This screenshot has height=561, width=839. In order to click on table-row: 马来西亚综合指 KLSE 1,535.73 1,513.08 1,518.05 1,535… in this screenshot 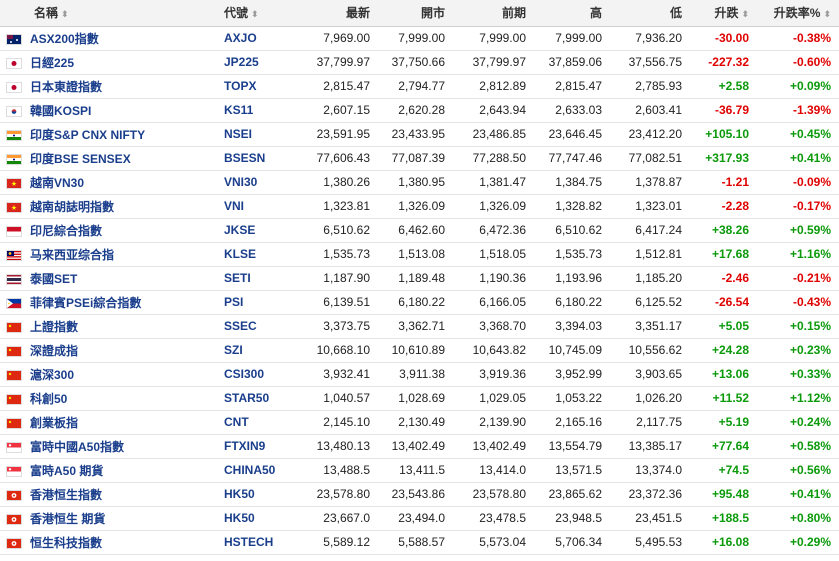, I will do `click(419, 254)`.